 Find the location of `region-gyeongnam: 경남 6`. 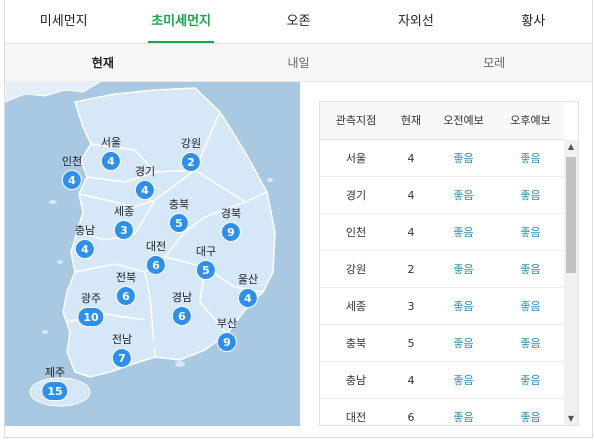

region-gyeongnam: 경남 6 is located at coordinates (182, 308).